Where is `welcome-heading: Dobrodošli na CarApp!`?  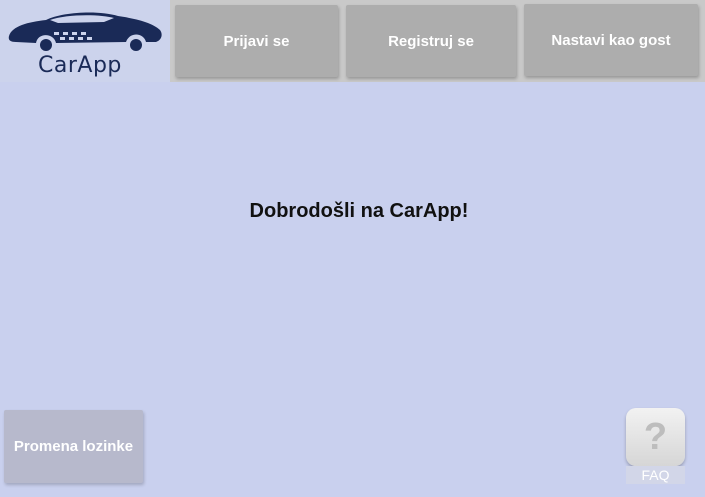
welcome-heading: Dobrodošli na CarApp! is located at coordinates (359, 211).